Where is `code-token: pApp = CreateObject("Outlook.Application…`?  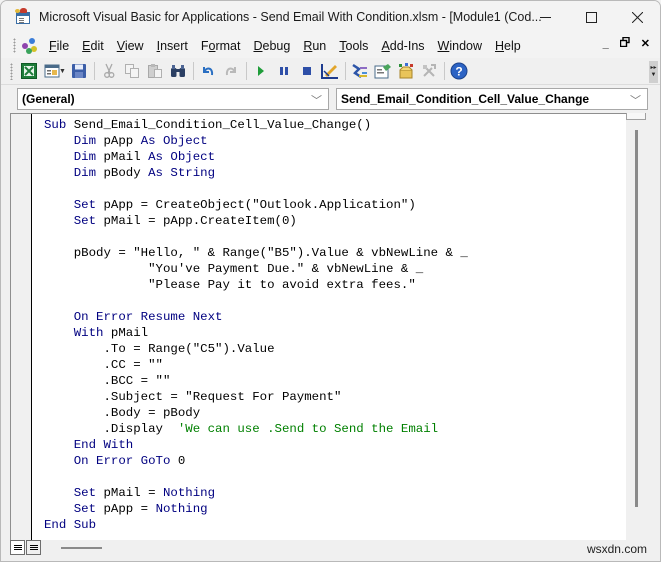
code-token: pApp = CreateObject("Outlook.Application… is located at coordinates (259, 205).